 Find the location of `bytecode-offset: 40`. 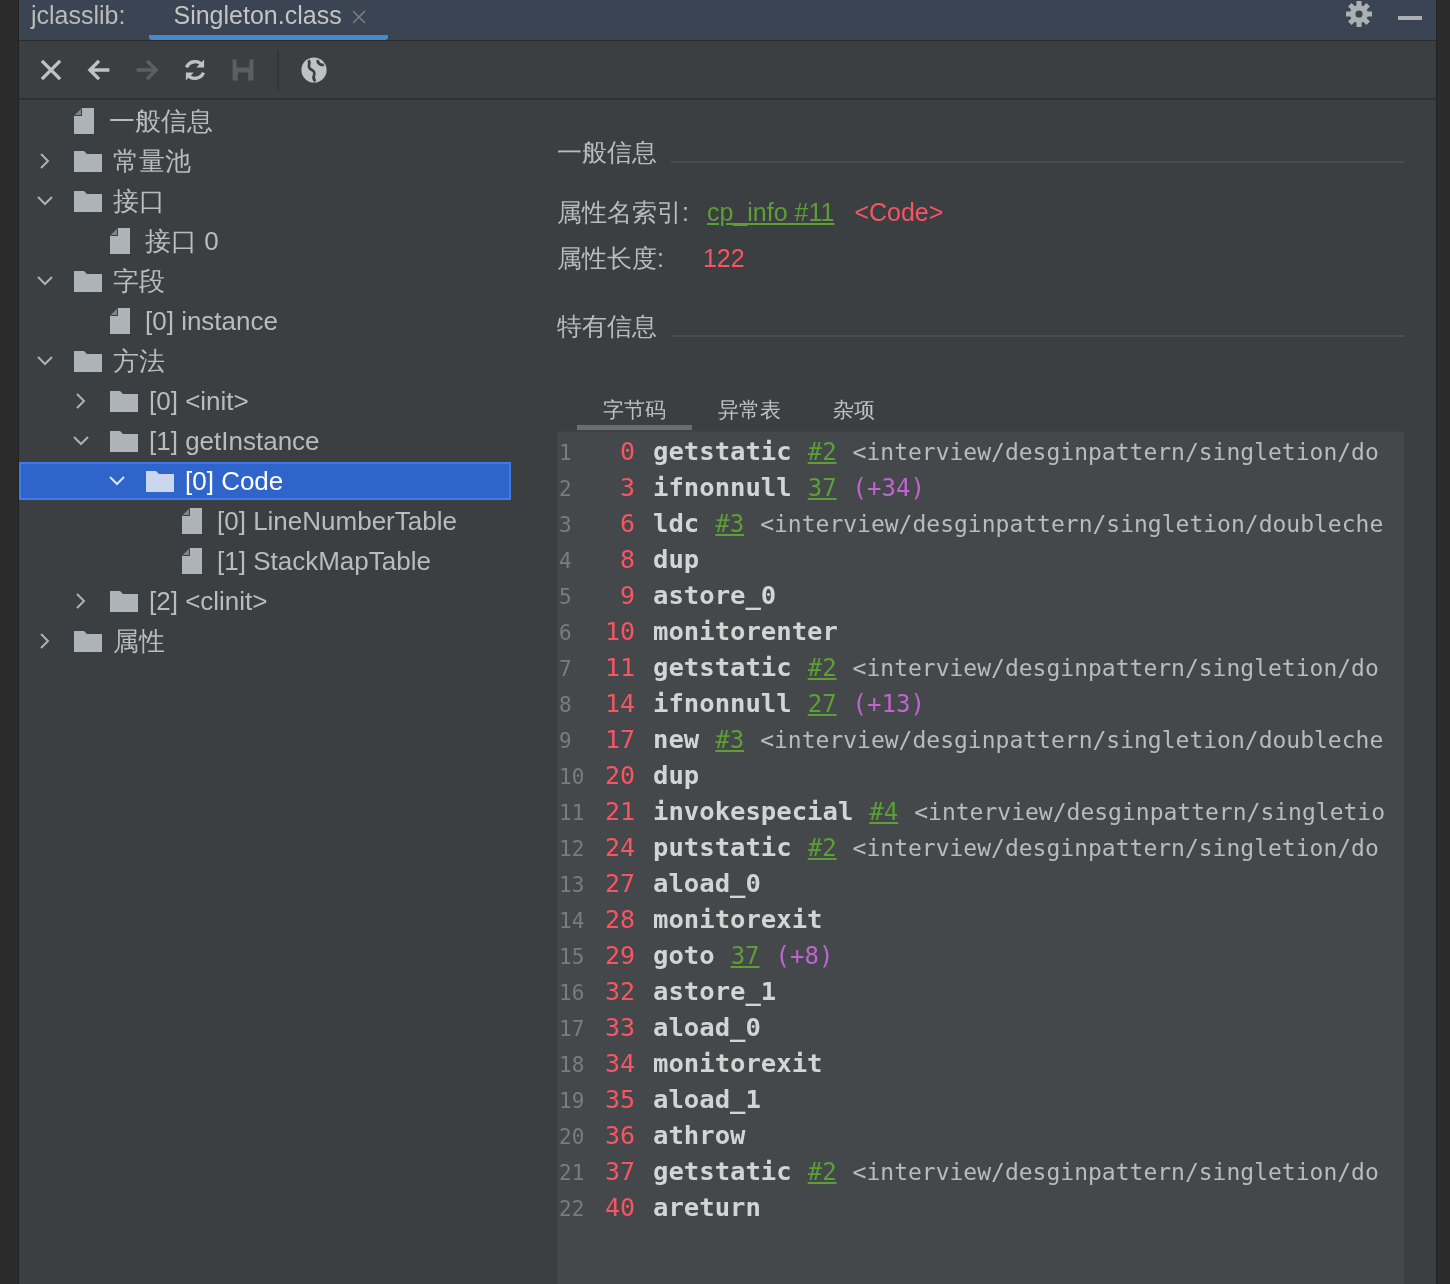

bytecode-offset: 40 is located at coordinates (619, 1207).